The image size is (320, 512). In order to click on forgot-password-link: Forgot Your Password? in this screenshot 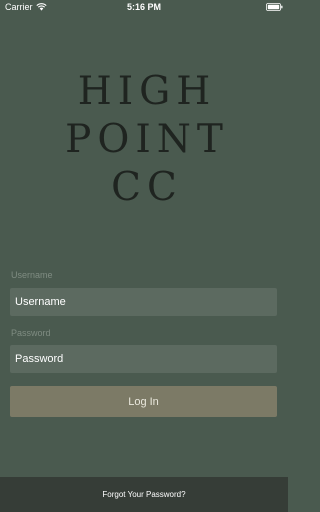, I will do `click(143, 494)`.